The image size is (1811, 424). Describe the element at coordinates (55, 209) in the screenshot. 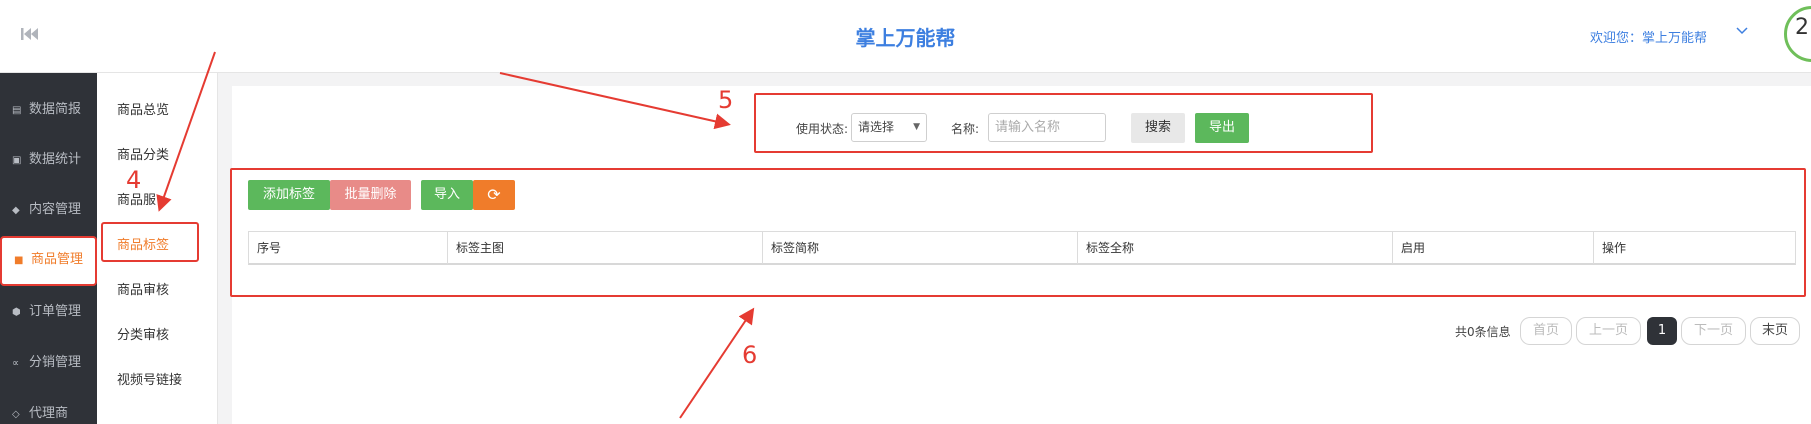

I see `sidebar-item-label: 内容管理` at that location.